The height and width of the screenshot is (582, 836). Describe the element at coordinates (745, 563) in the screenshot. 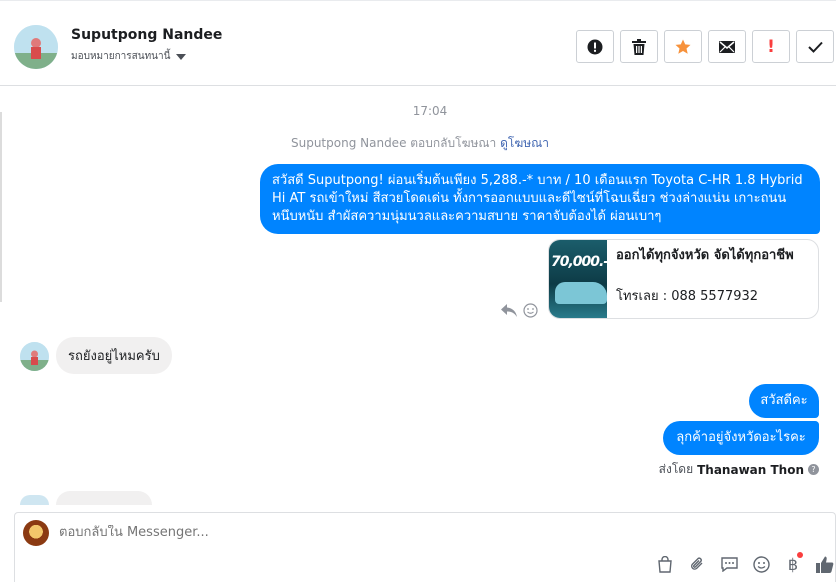

I see `composer-tools: ฿` at that location.